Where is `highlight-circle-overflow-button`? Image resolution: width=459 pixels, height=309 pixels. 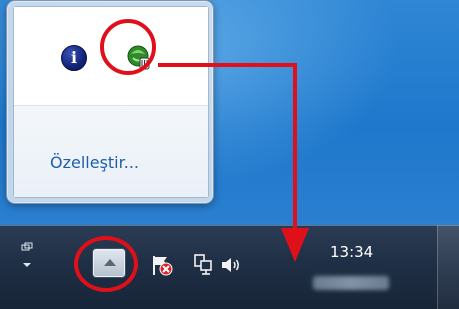 highlight-circle-overflow-button is located at coordinates (106, 264).